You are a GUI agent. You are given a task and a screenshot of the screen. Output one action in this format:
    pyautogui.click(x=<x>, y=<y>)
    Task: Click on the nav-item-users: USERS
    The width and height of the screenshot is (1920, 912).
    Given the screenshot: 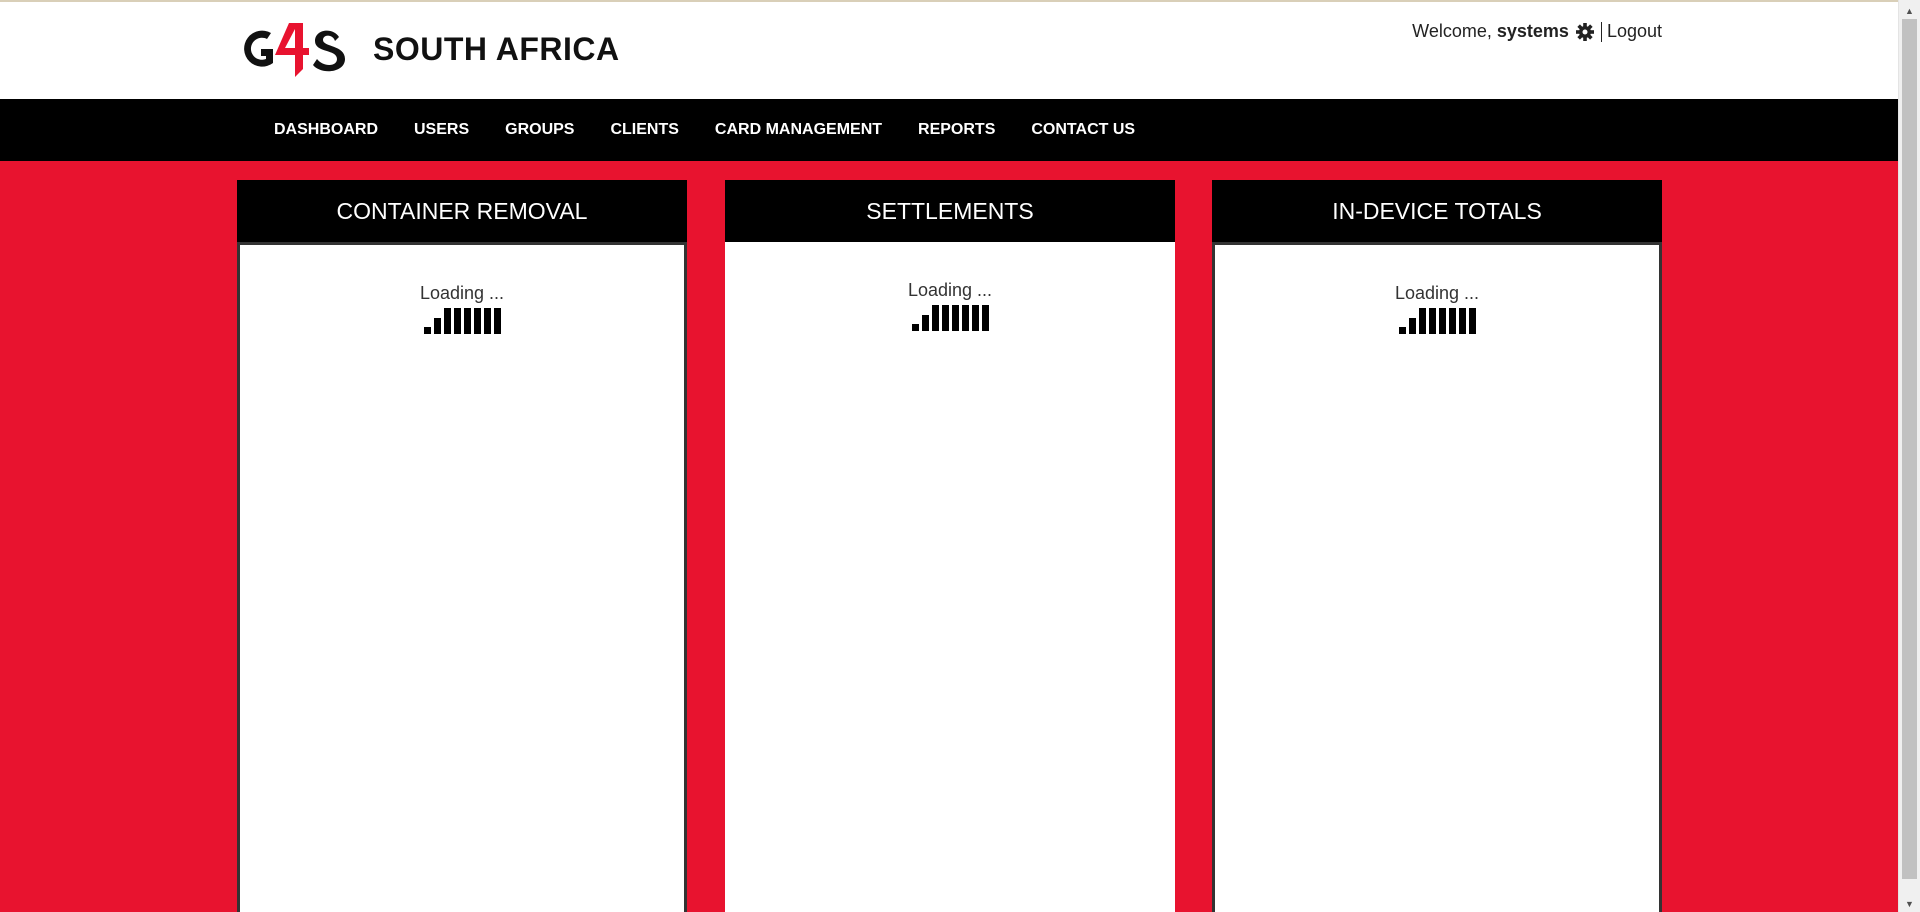 What is the action you would take?
    pyautogui.click(x=441, y=130)
    